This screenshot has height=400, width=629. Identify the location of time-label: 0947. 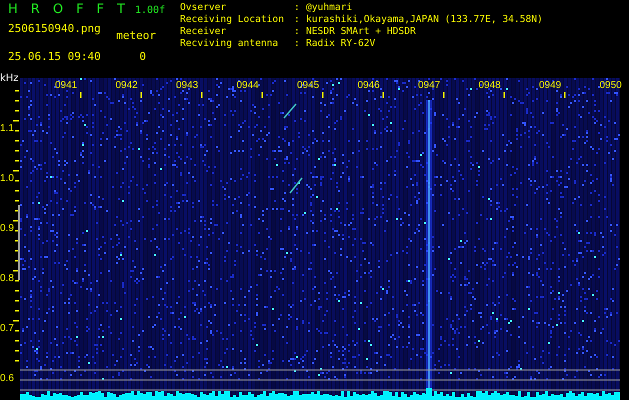
(429, 85).